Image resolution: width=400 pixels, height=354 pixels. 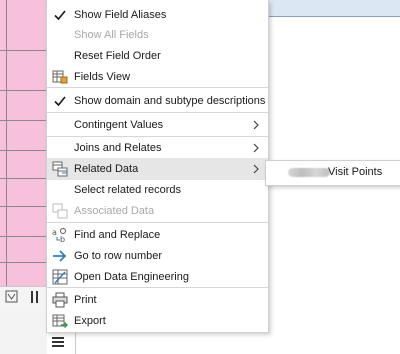 I want to click on svg-text: a, so click(x=54, y=232).